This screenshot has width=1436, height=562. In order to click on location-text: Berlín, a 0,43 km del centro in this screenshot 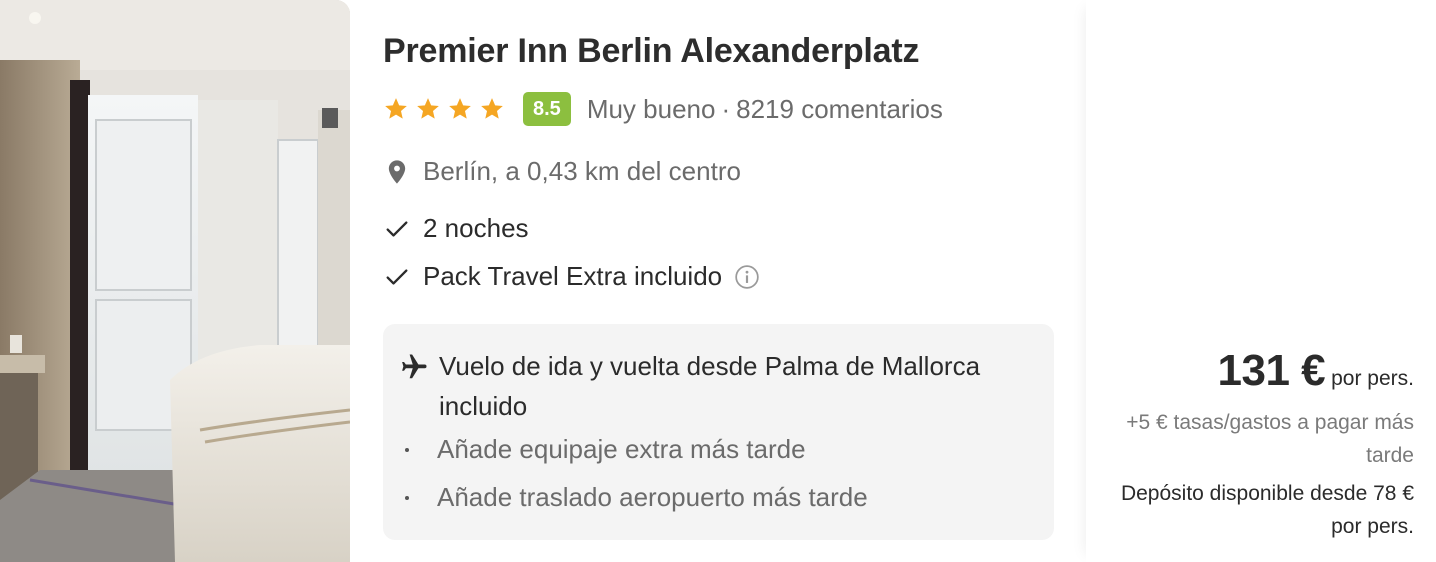, I will do `click(582, 171)`.